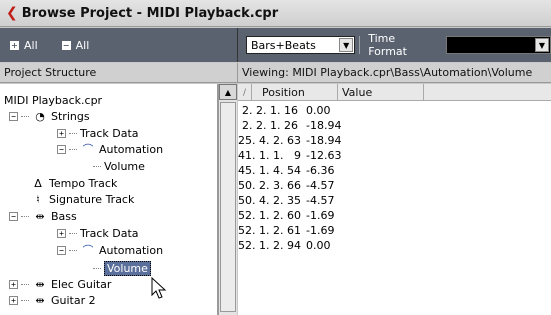 The height and width of the screenshot is (315, 551). I want to click on tree-item-strings: − ◔ Strings, so click(49, 116).